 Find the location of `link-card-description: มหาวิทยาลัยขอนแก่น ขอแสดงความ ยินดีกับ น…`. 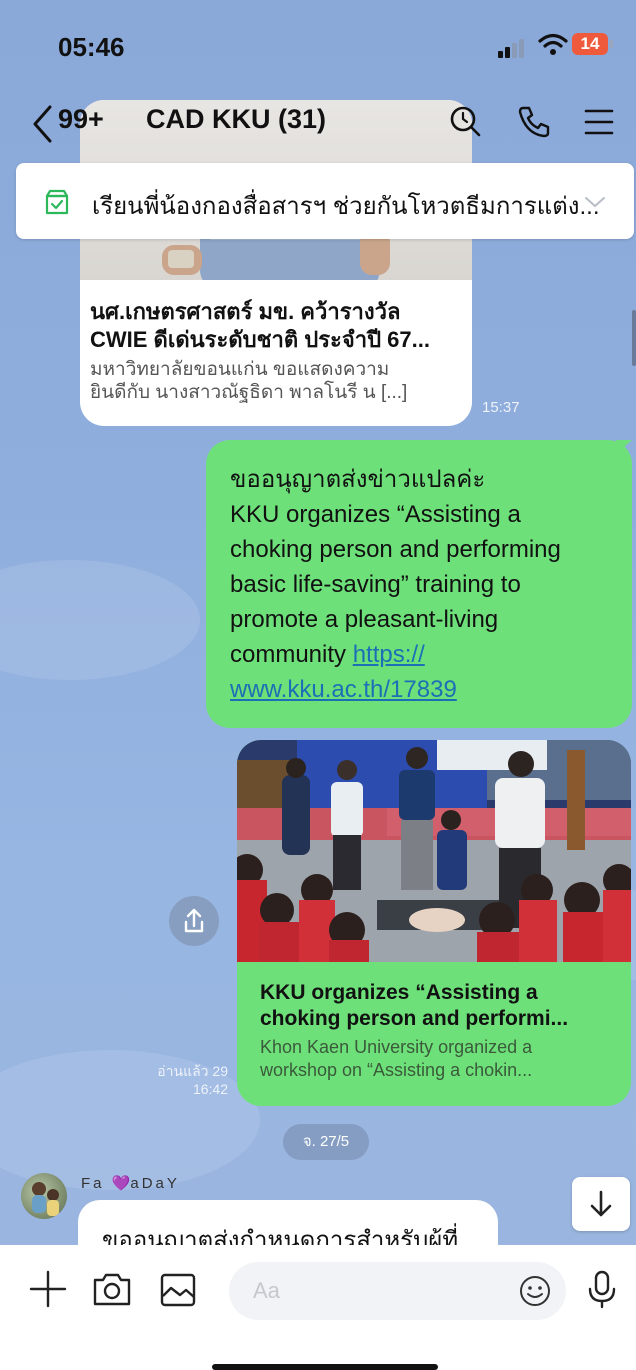

link-card-description: มหาวิทยาลัยขอนแก่น ขอแสดงความ ยินดีกับ น… is located at coordinates (249, 381).